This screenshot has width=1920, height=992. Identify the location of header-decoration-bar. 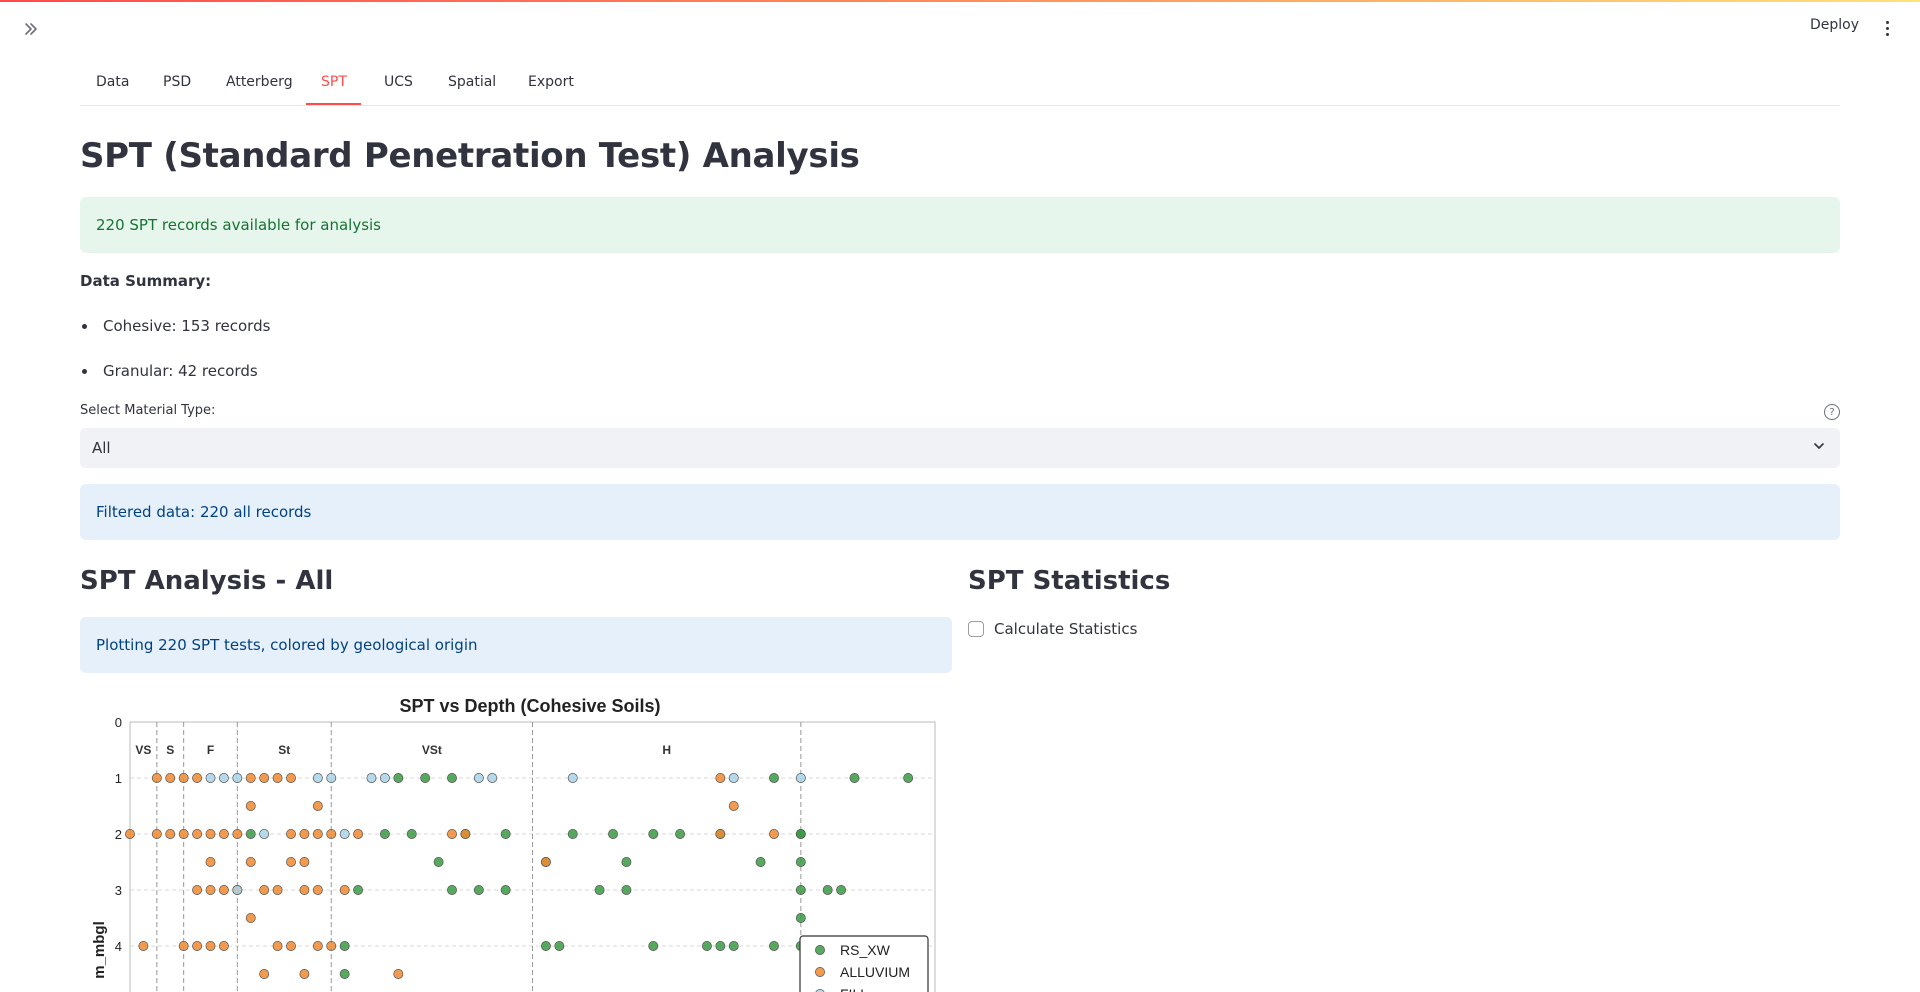
(960, 1).